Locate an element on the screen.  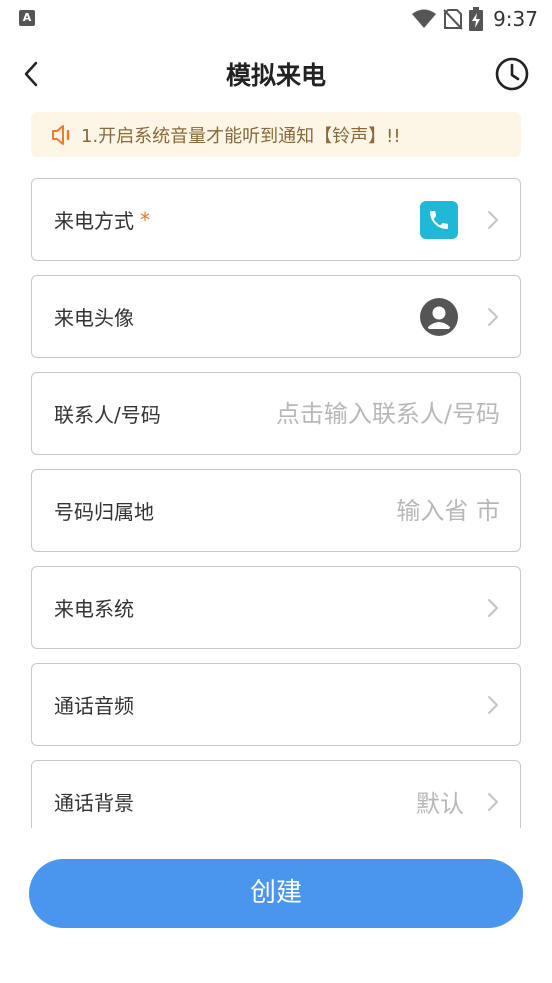
status-icons: 9:37 is located at coordinates (474, 19).